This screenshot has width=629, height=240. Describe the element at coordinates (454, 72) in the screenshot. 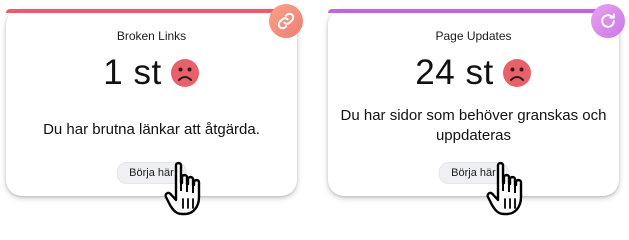

I see `metric-value: 24 st` at that location.